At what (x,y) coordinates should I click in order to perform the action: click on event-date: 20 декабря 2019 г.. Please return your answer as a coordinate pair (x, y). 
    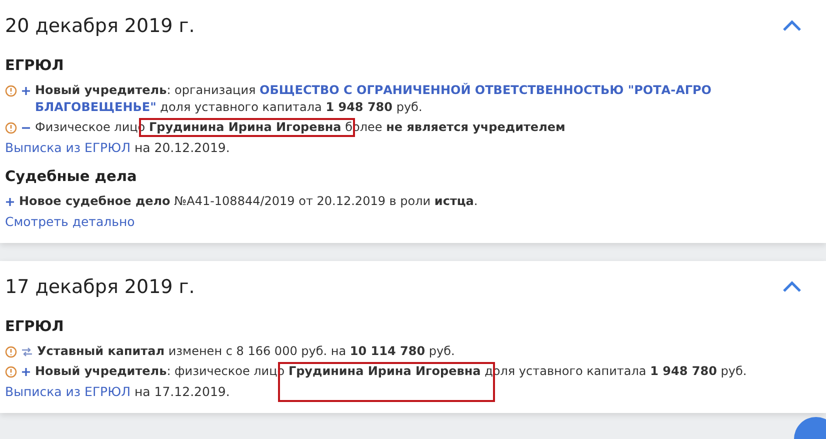
    Looking at the image, I should click on (100, 26).